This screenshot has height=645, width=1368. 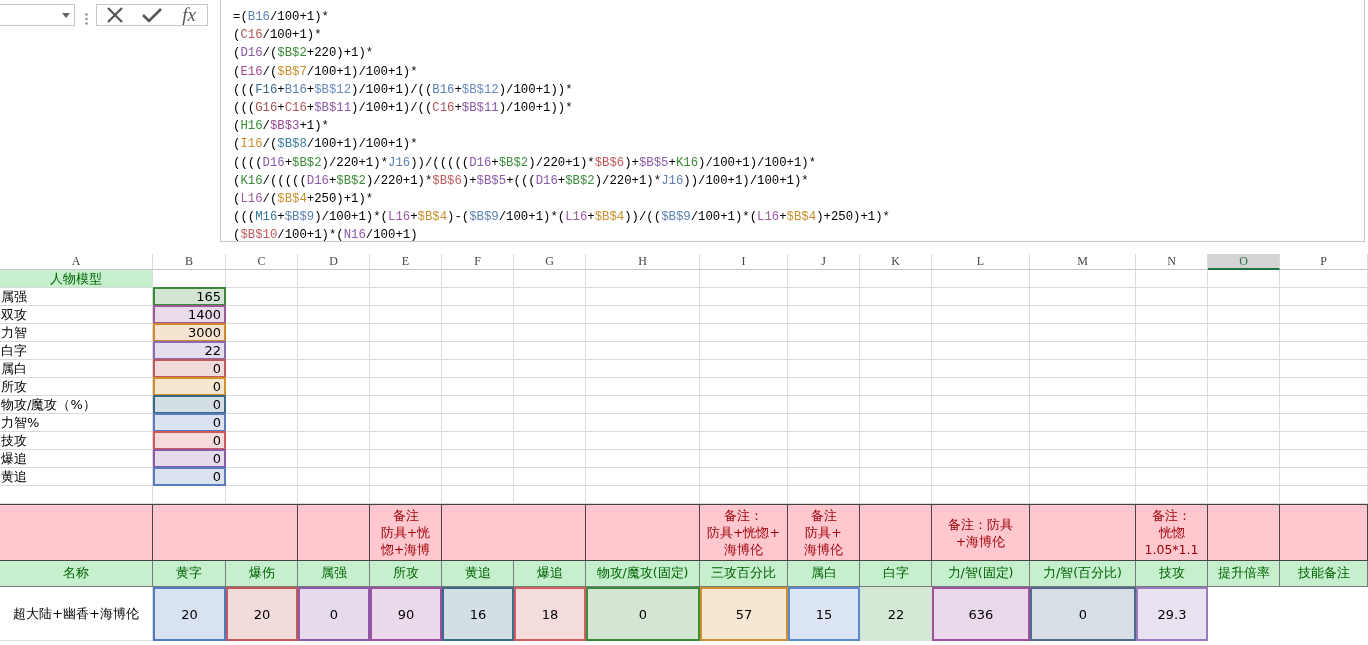 What do you see at coordinates (303, 200) in the screenshot?
I see `formula-line: (L16/($B$4+250)+1)*` at bounding box center [303, 200].